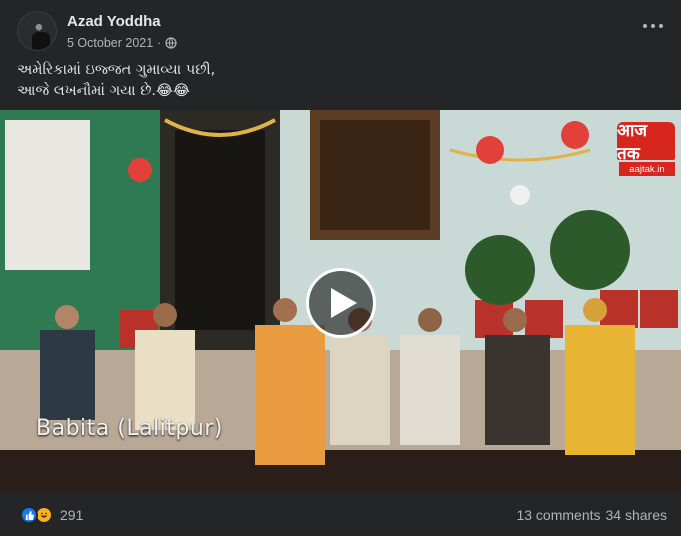 The height and width of the screenshot is (536, 681). I want to click on play-button, so click(341, 303).